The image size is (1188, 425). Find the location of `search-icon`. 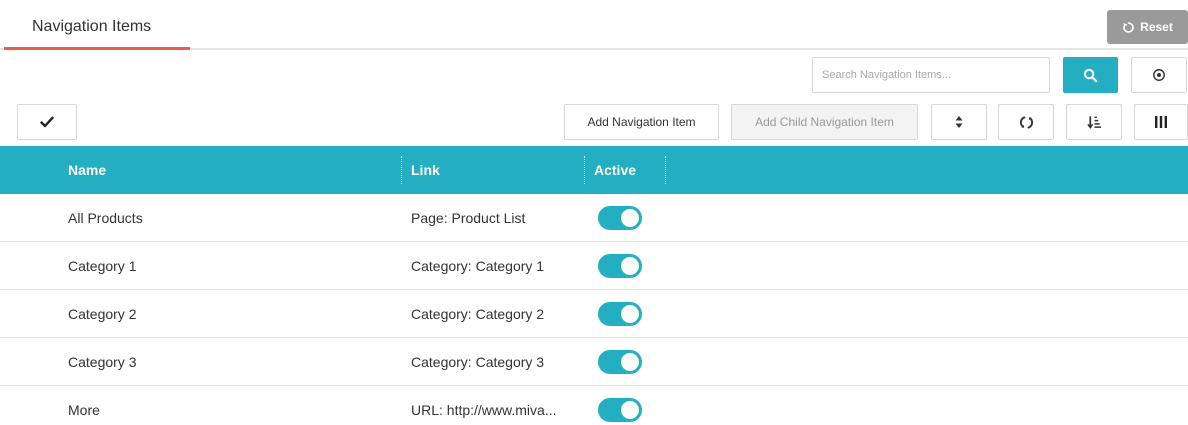

search-icon is located at coordinates (1090, 75).